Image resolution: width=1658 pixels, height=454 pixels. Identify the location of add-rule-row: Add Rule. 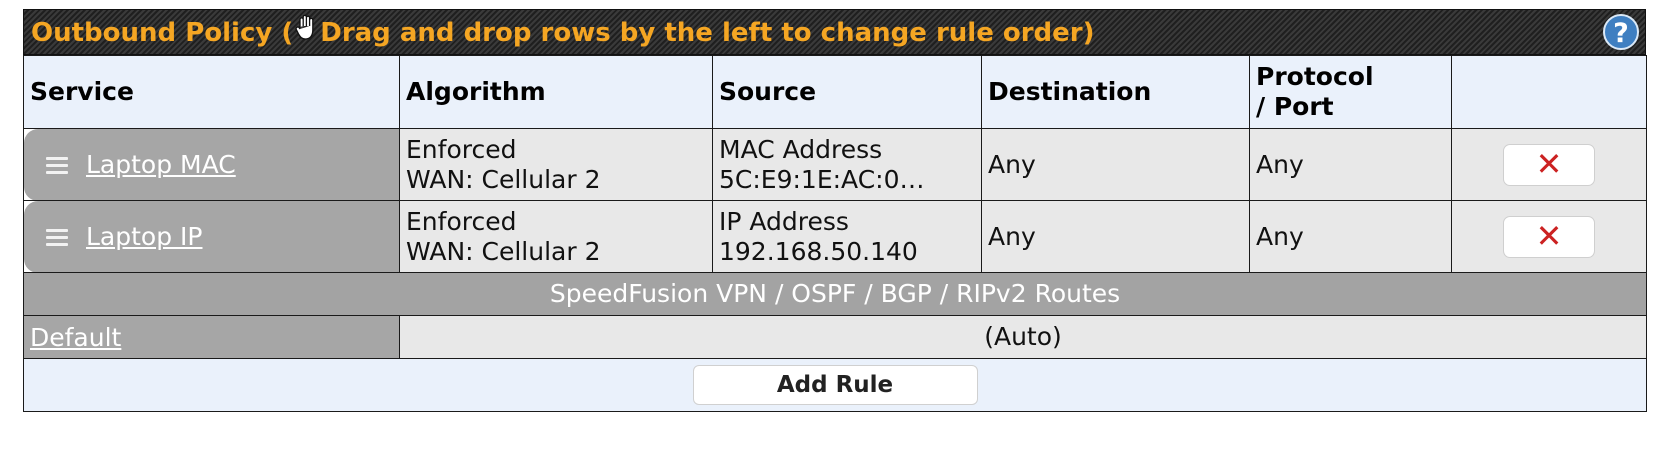
(835, 385).